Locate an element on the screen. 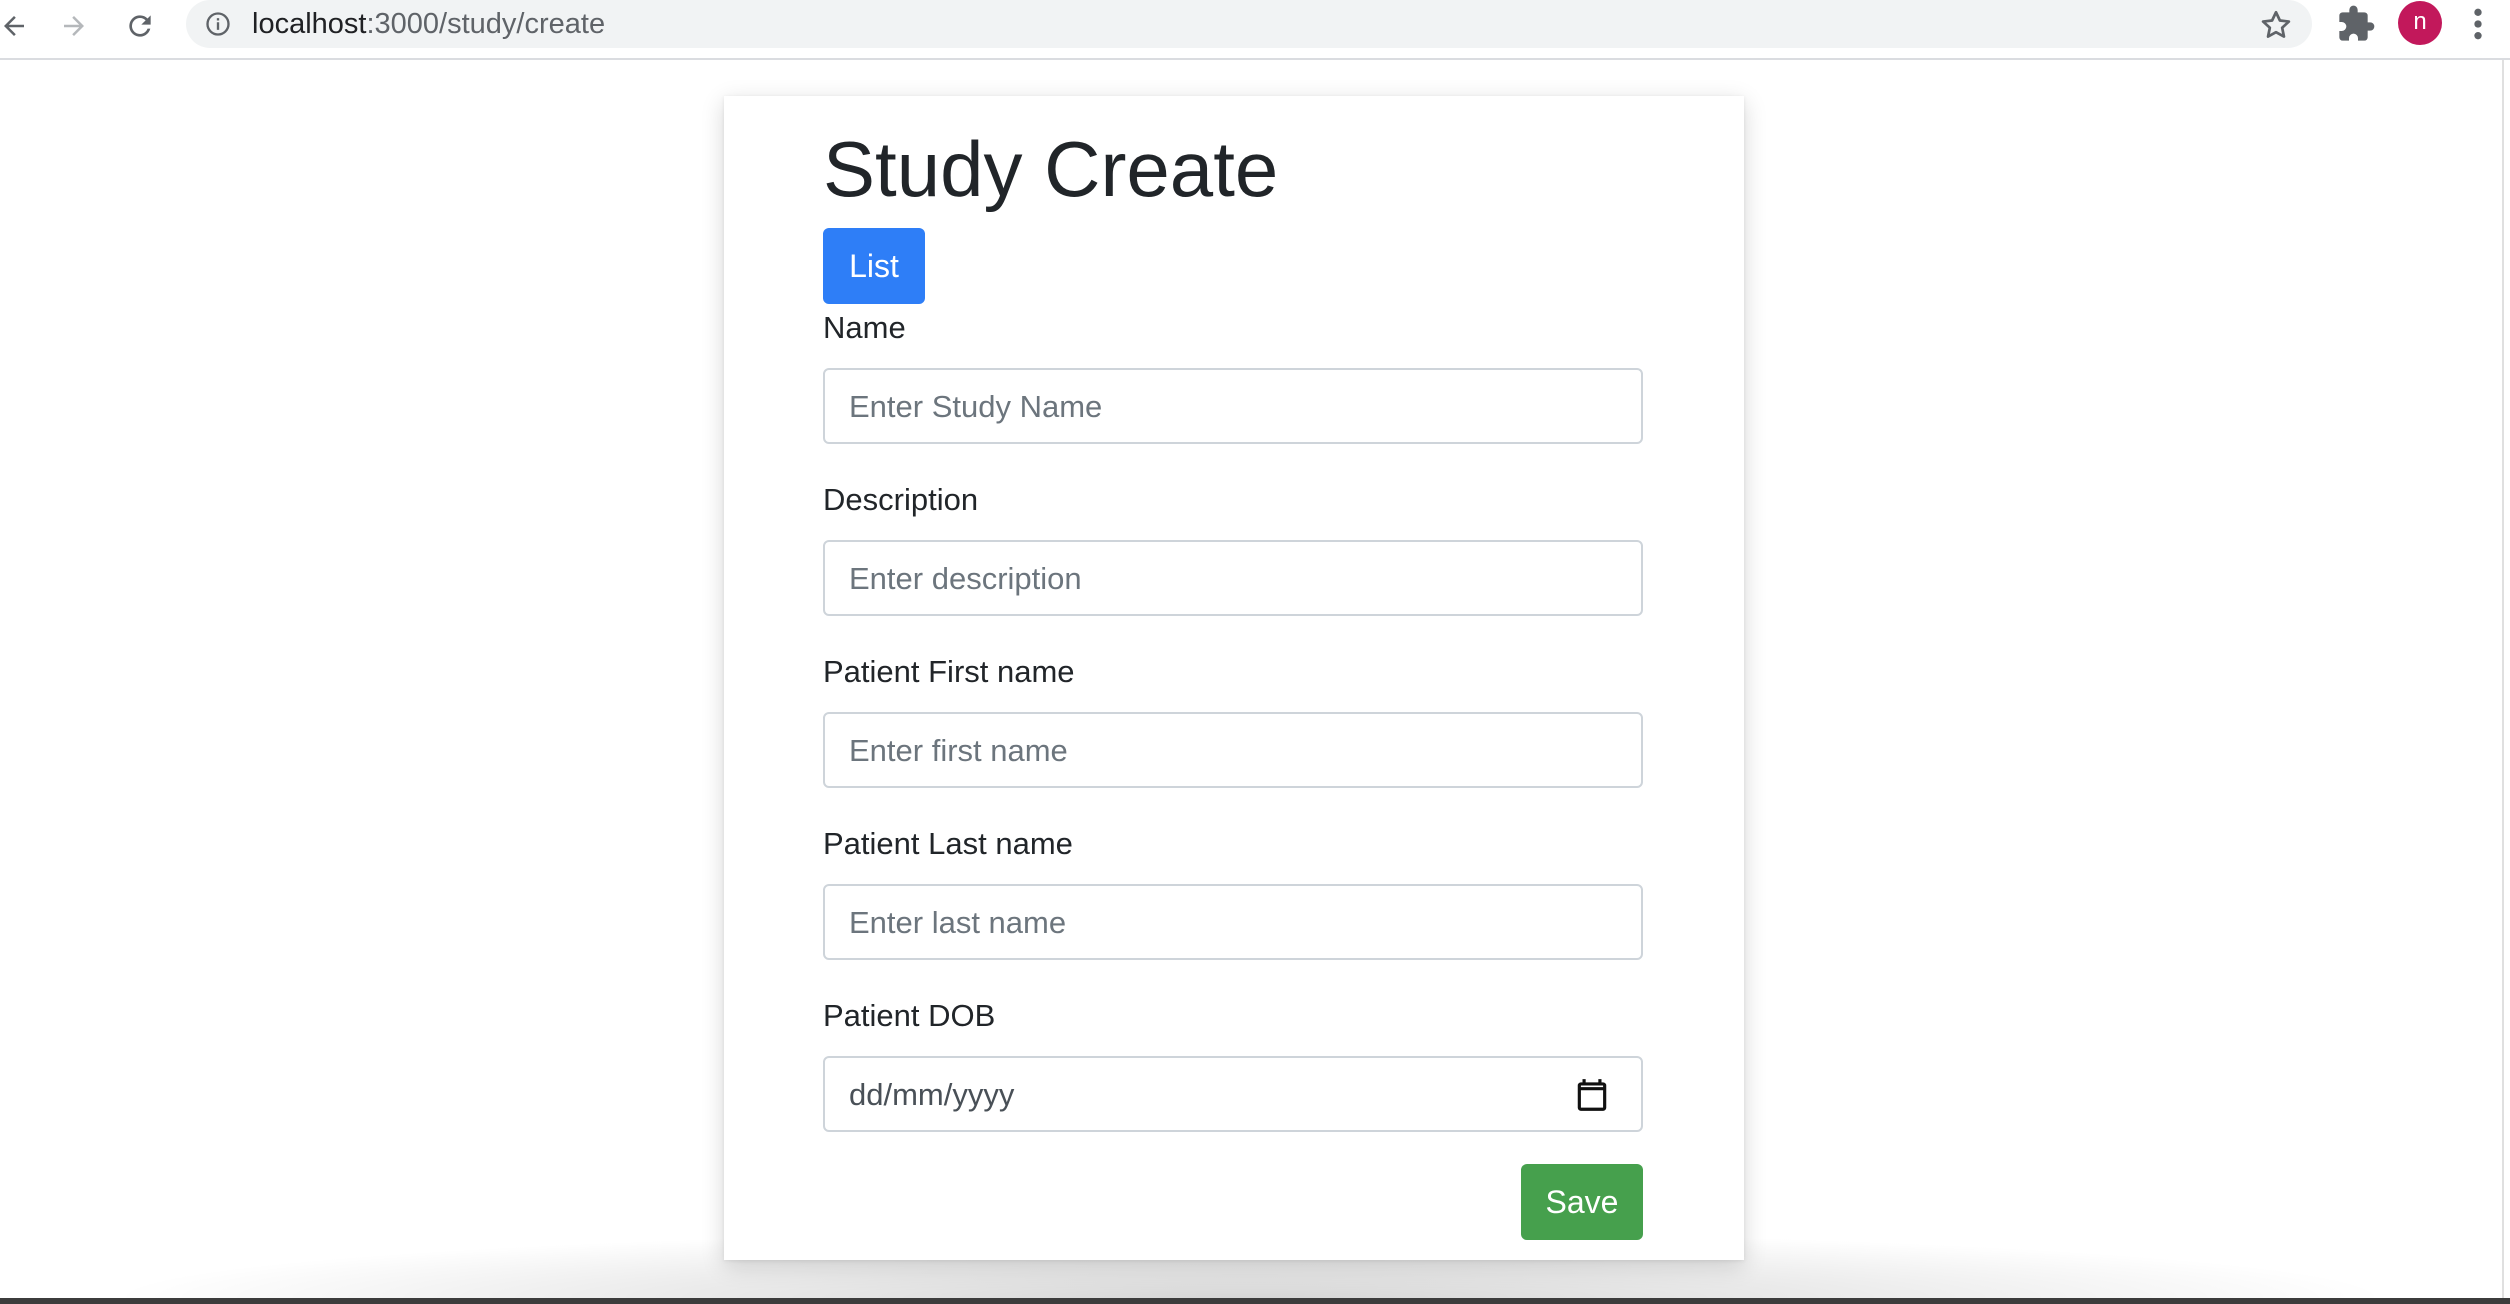 This screenshot has width=2510, height=1304. browser-toolbar: localhost:3000/study/create n is located at coordinates (1255, 30).